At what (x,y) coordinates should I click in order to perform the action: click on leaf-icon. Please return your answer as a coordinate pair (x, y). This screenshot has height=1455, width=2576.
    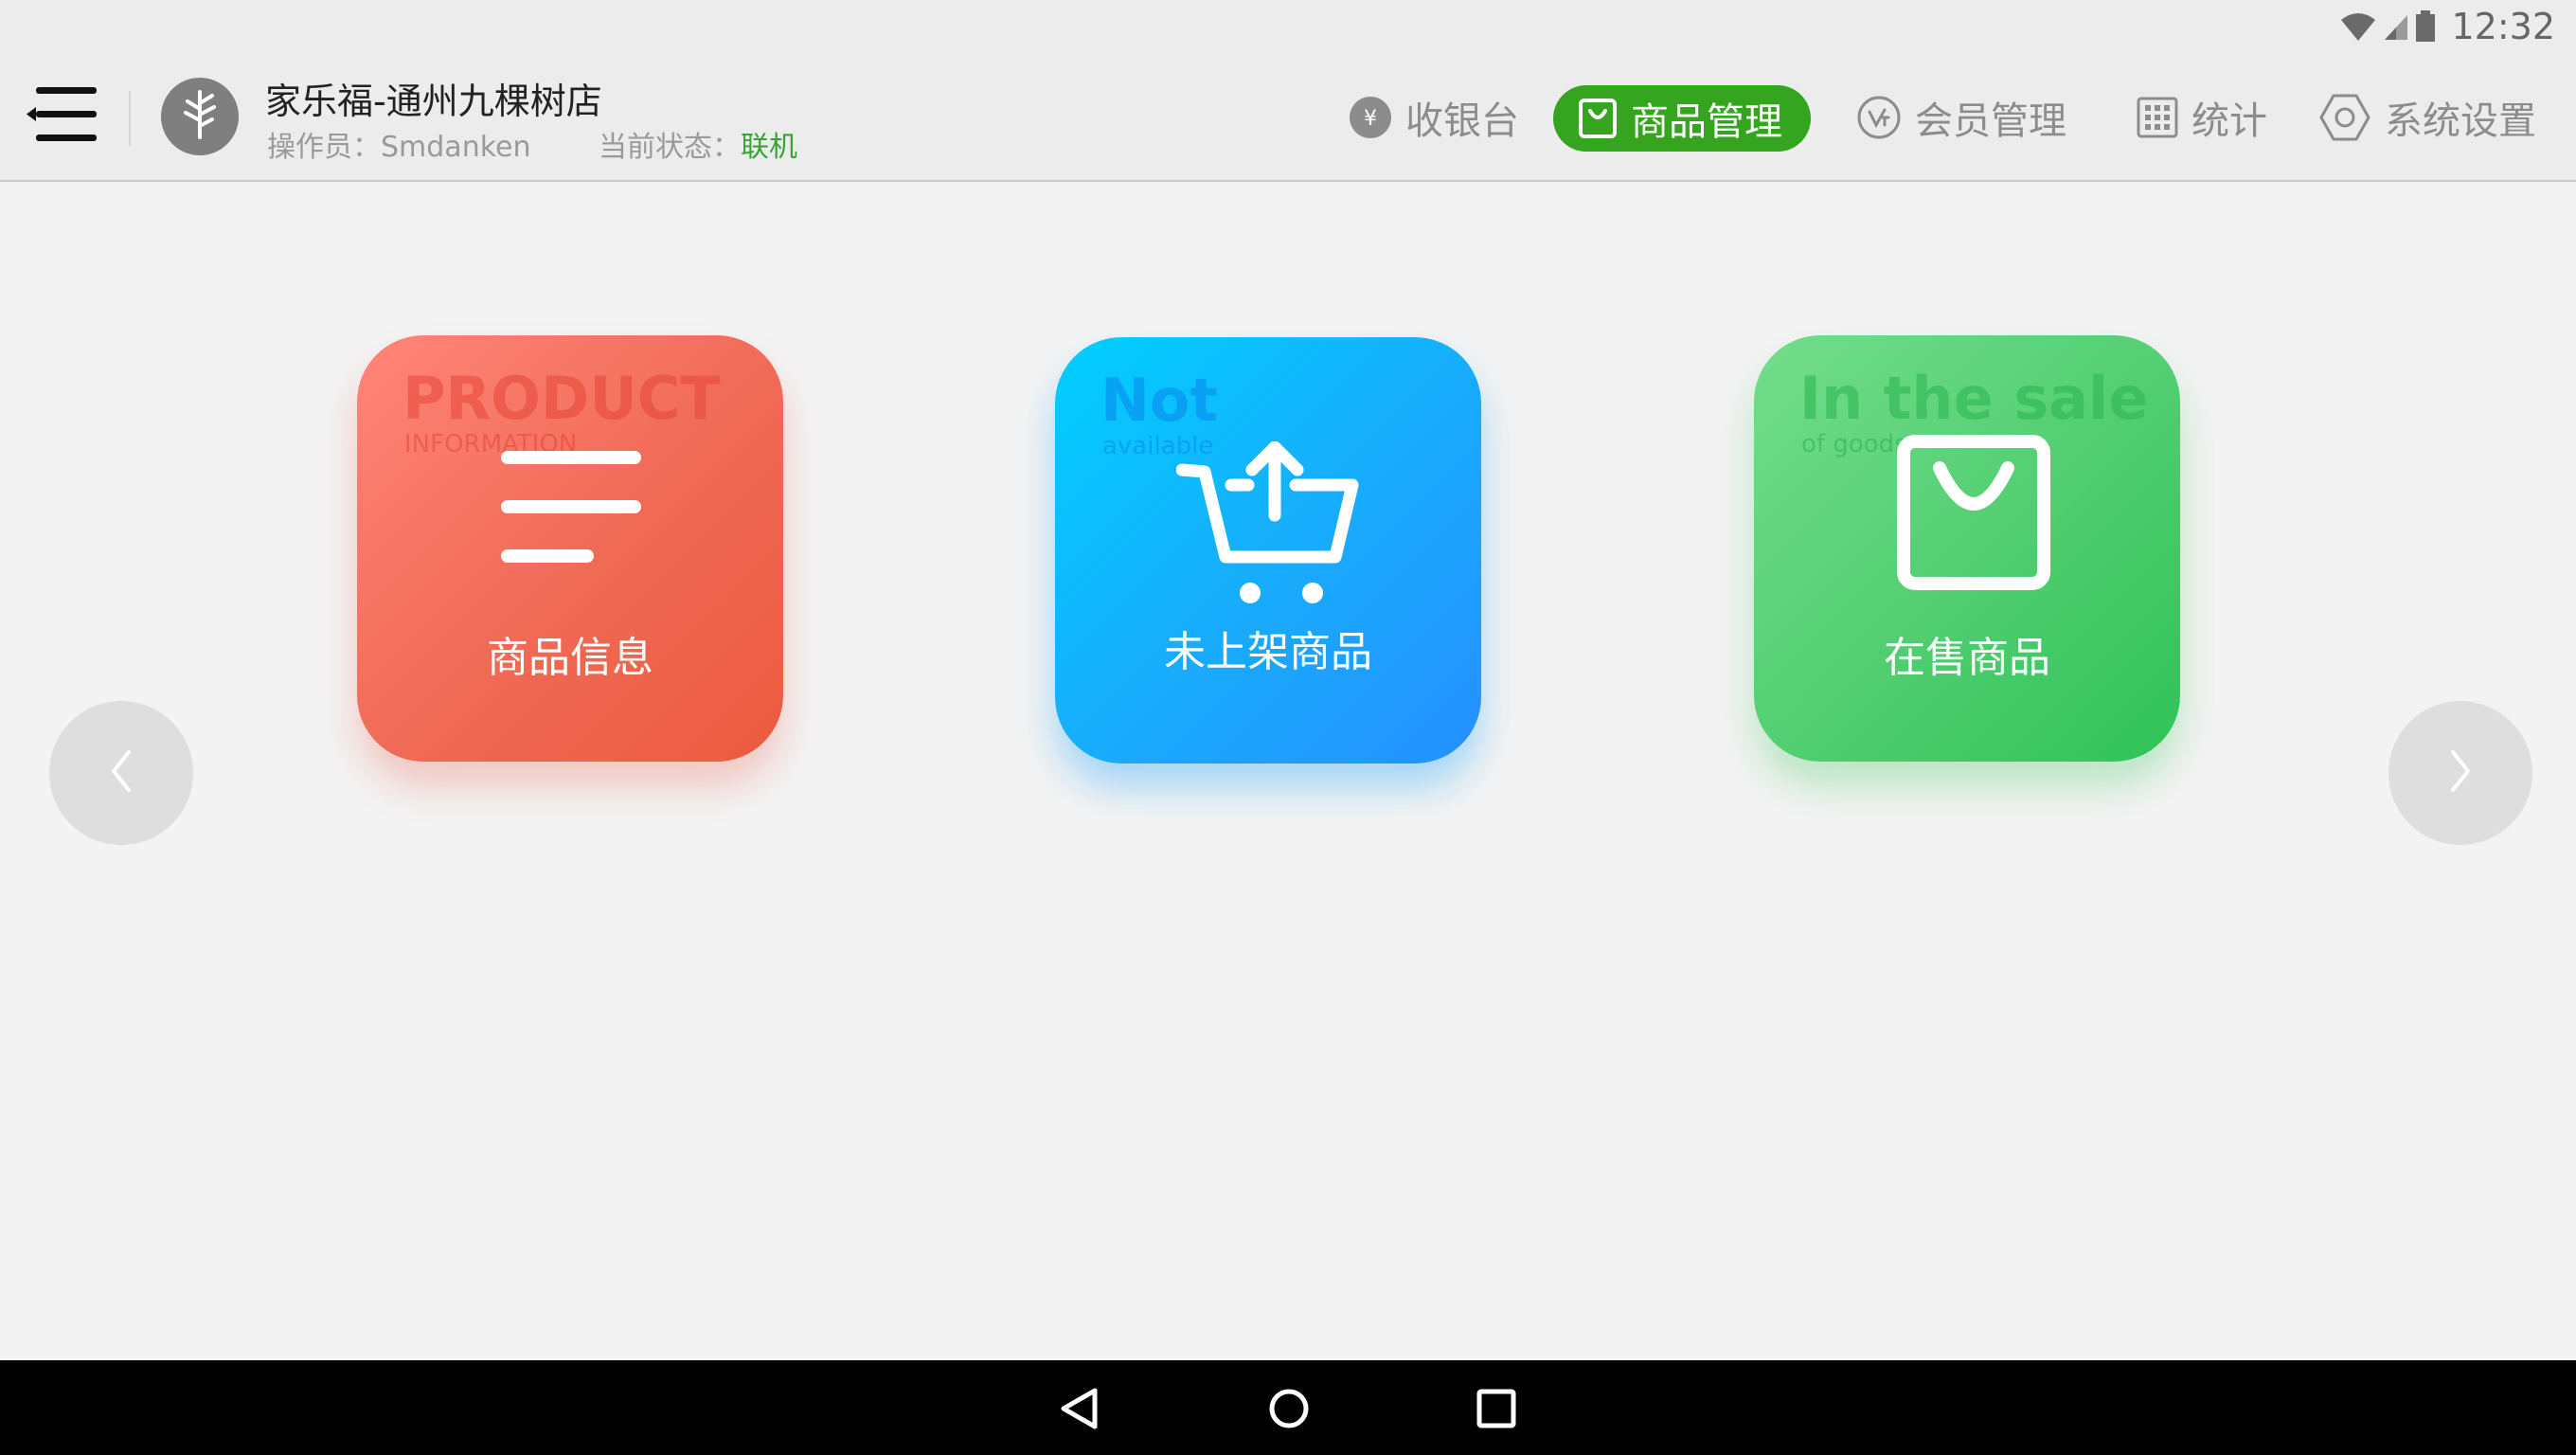
    Looking at the image, I should click on (200, 116).